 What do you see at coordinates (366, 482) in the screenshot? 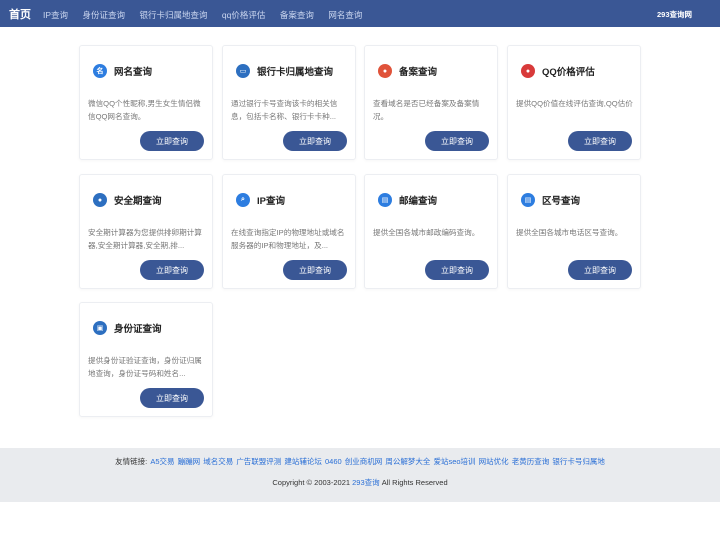
I see `copyright-site-link: 293查询` at bounding box center [366, 482].